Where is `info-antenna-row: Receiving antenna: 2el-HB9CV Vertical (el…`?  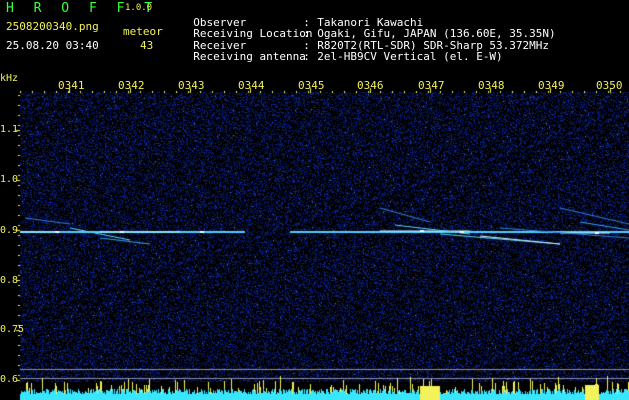 info-antenna-row: Receiving antenna: 2el-HB9CV Vertical (el… is located at coordinates (341, 51).